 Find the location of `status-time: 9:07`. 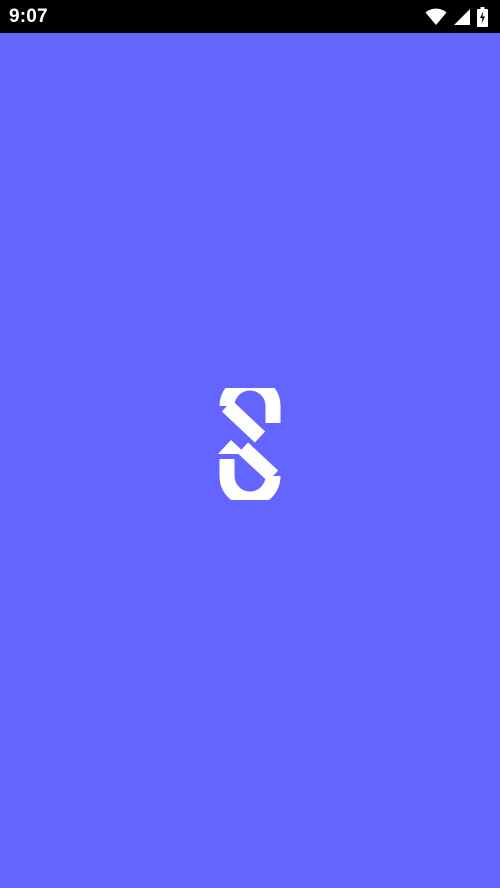

status-time: 9:07 is located at coordinates (28, 16).